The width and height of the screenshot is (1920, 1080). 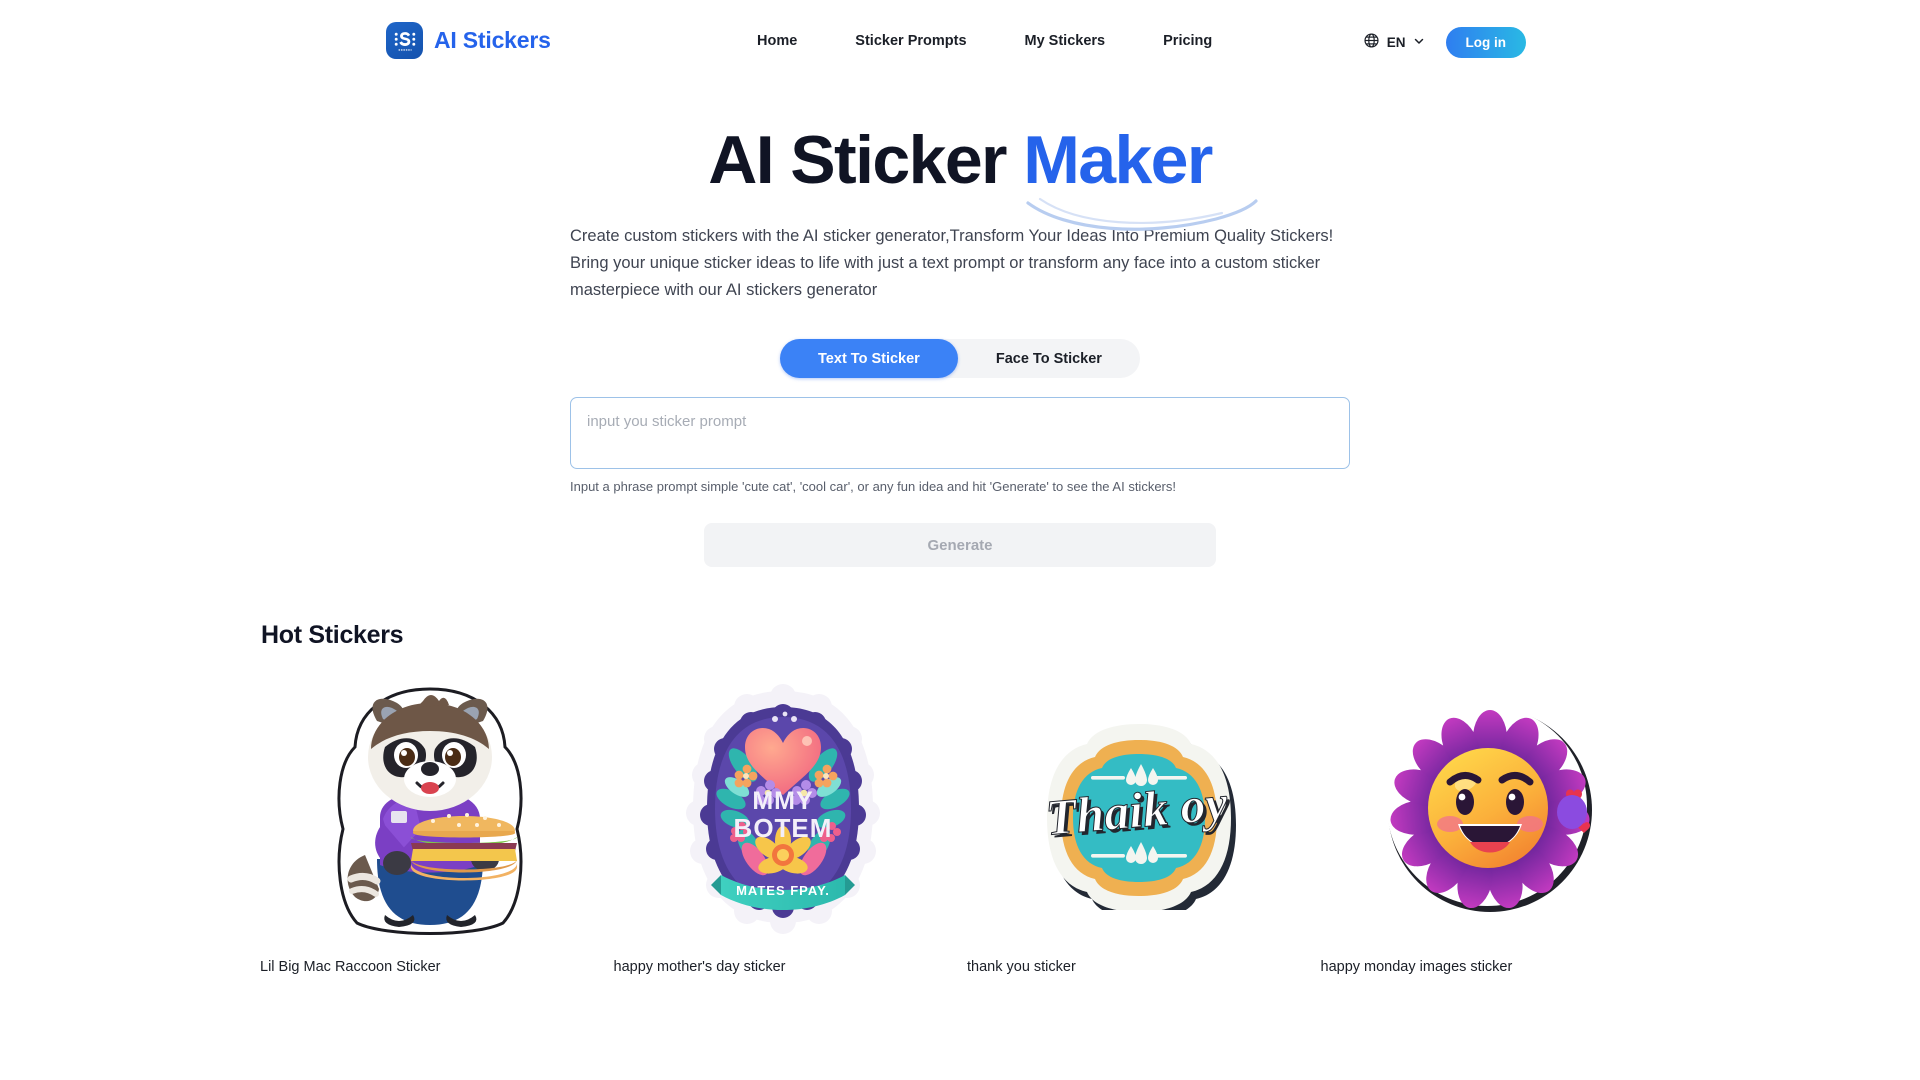 I want to click on mode-tabs-wrapper: Text To Sticker Face To Sticker, so click(x=960, y=359).